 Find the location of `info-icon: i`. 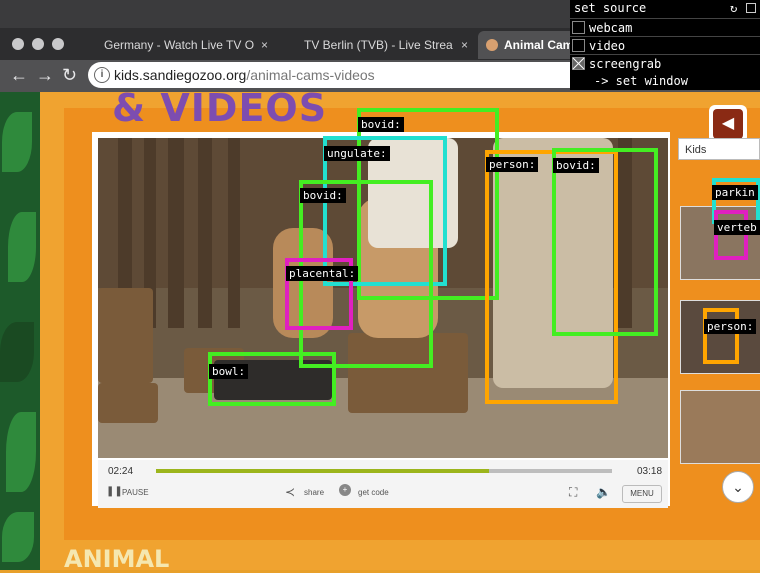

info-icon: i is located at coordinates (102, 75).